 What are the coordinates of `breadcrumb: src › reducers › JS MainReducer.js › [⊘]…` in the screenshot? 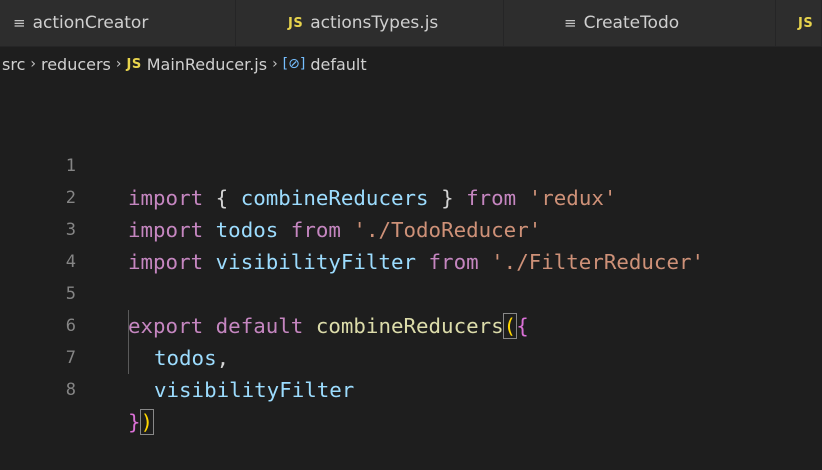 It's located at (411, 64).